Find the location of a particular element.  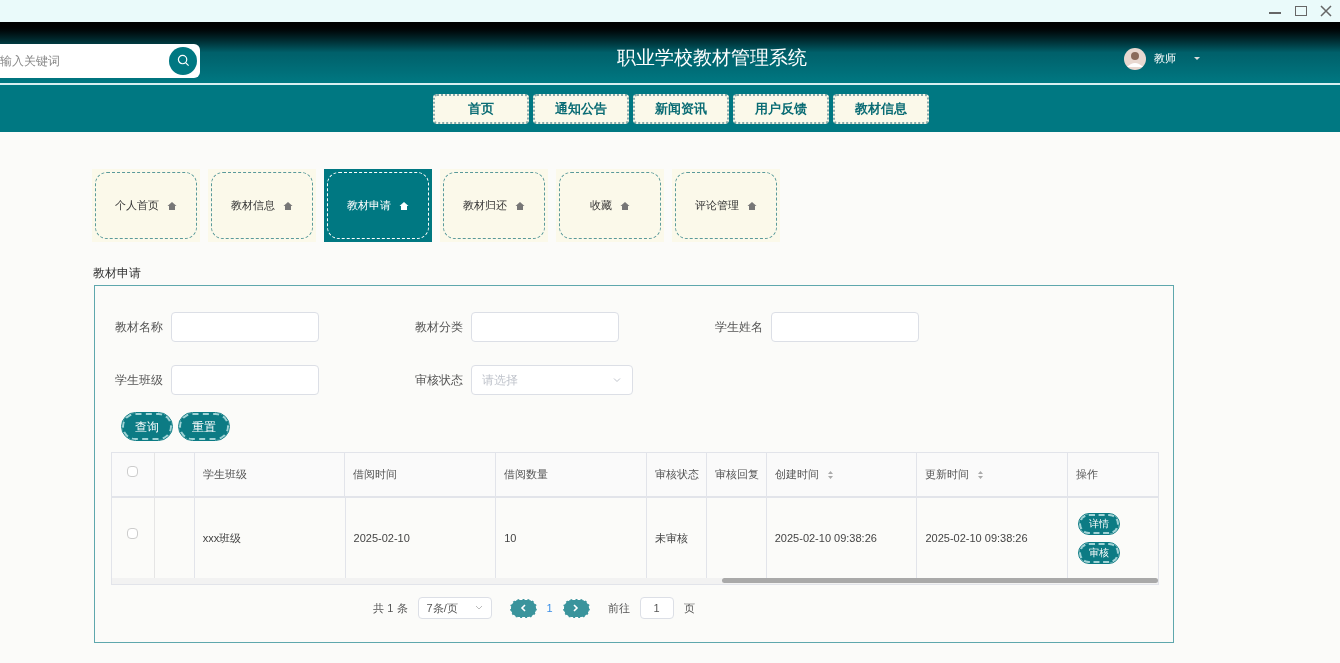

site-title: 职业学校教材管理系统 is located at coordinates (712, 58).